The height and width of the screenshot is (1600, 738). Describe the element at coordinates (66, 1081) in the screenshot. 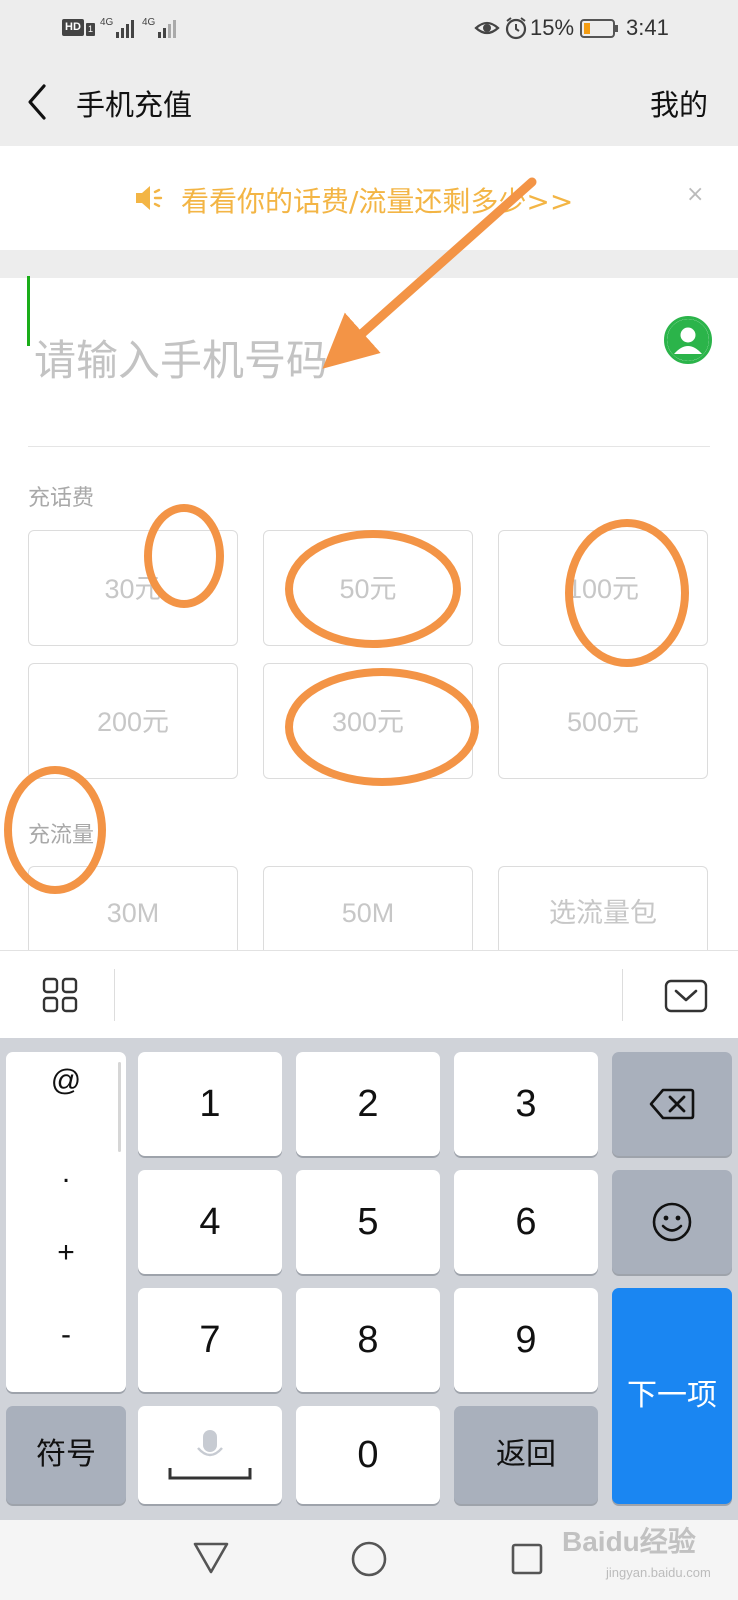

I see `key-at: @` at that location.